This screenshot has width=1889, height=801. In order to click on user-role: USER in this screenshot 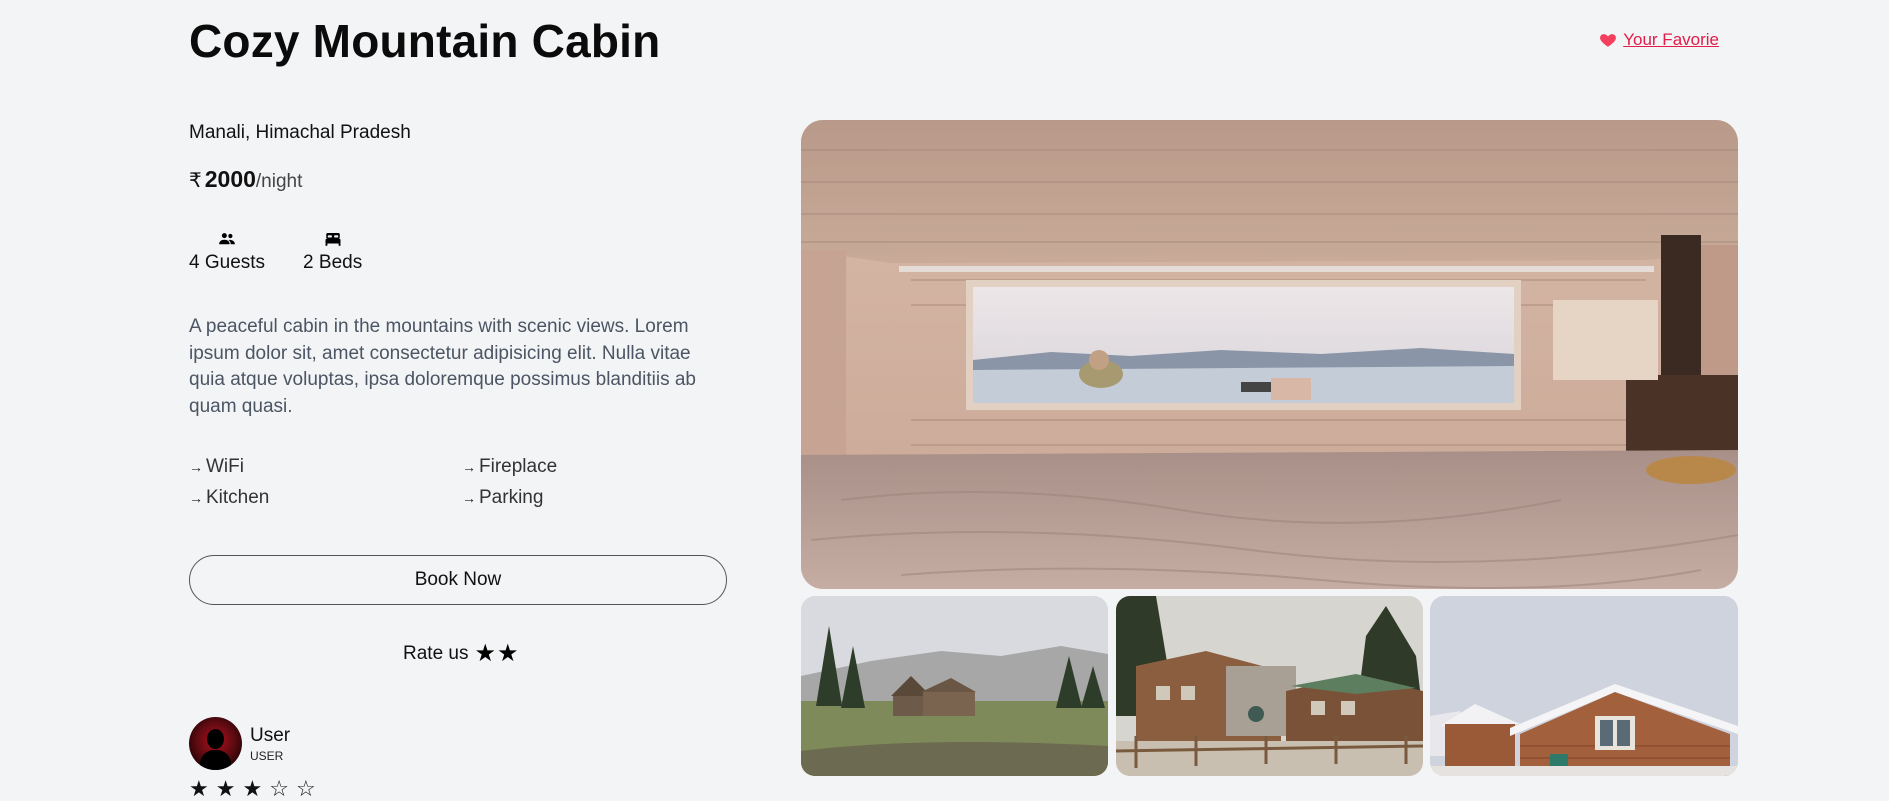, I will do `click(267, 755)`.